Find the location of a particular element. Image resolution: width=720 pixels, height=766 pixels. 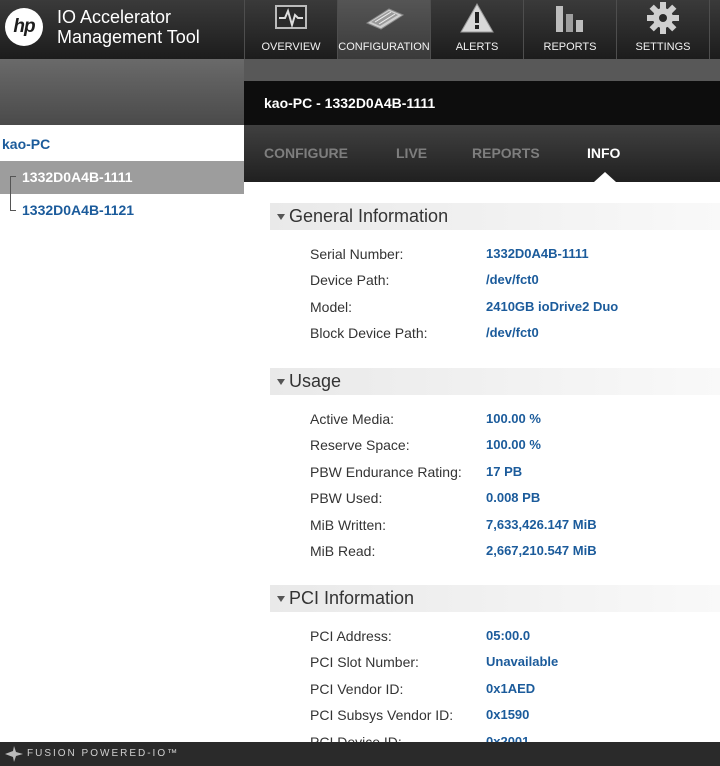

nav-label: OVERVIEW is located at coordinates (291, 47).